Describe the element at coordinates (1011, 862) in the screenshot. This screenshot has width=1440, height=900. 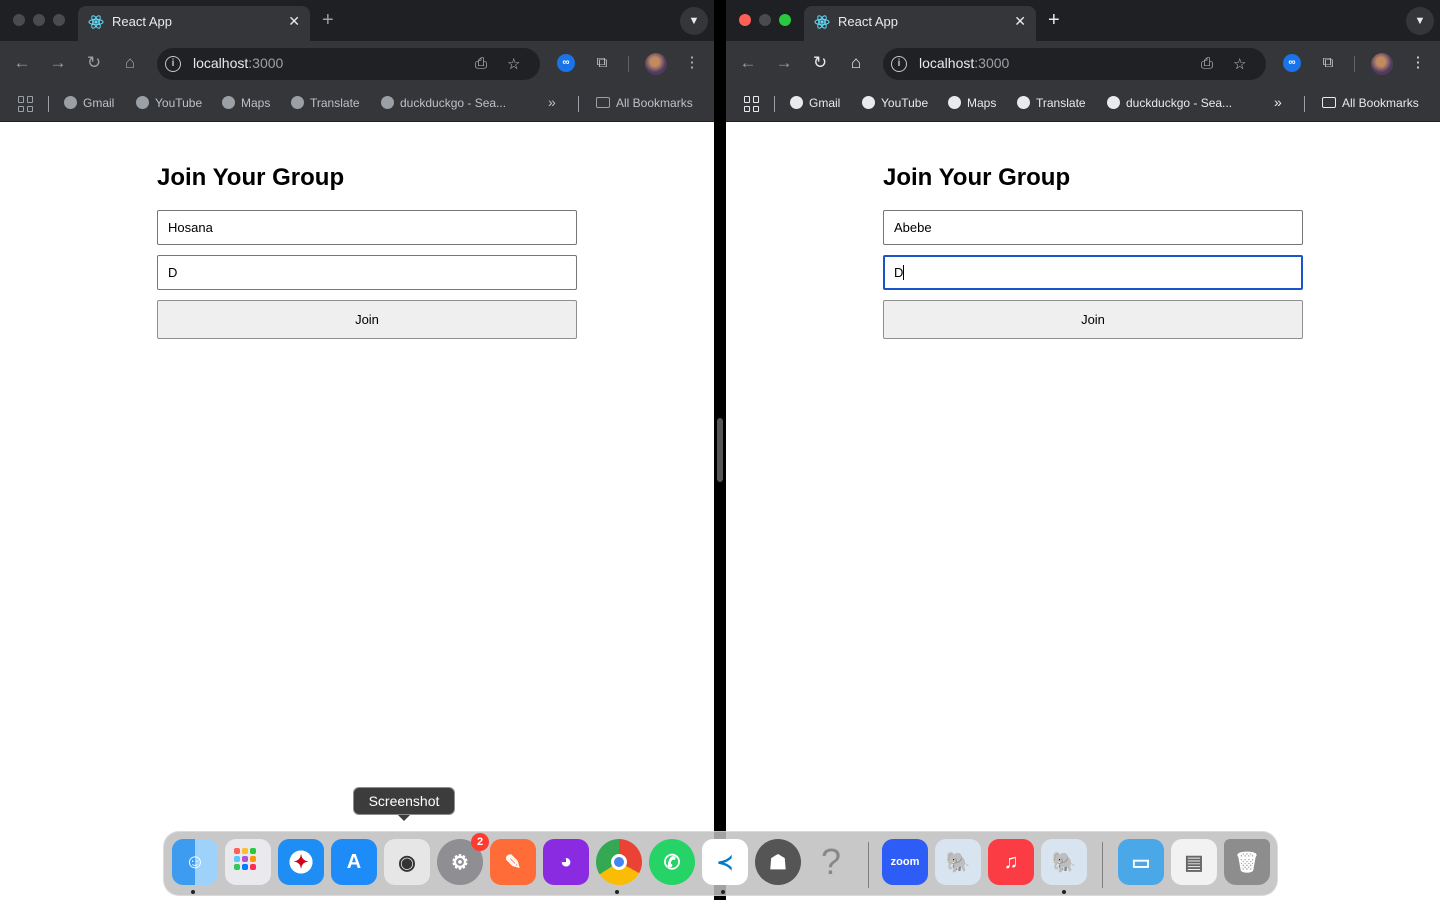
I see `music-icon: ♫` at that location.